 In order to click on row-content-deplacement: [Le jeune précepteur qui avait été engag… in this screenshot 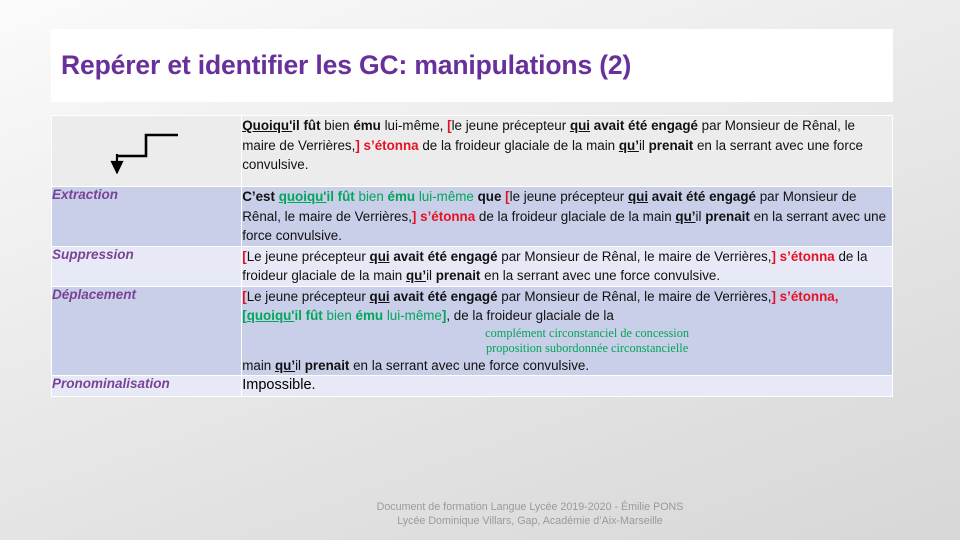, I will do `click(567, 330)`.